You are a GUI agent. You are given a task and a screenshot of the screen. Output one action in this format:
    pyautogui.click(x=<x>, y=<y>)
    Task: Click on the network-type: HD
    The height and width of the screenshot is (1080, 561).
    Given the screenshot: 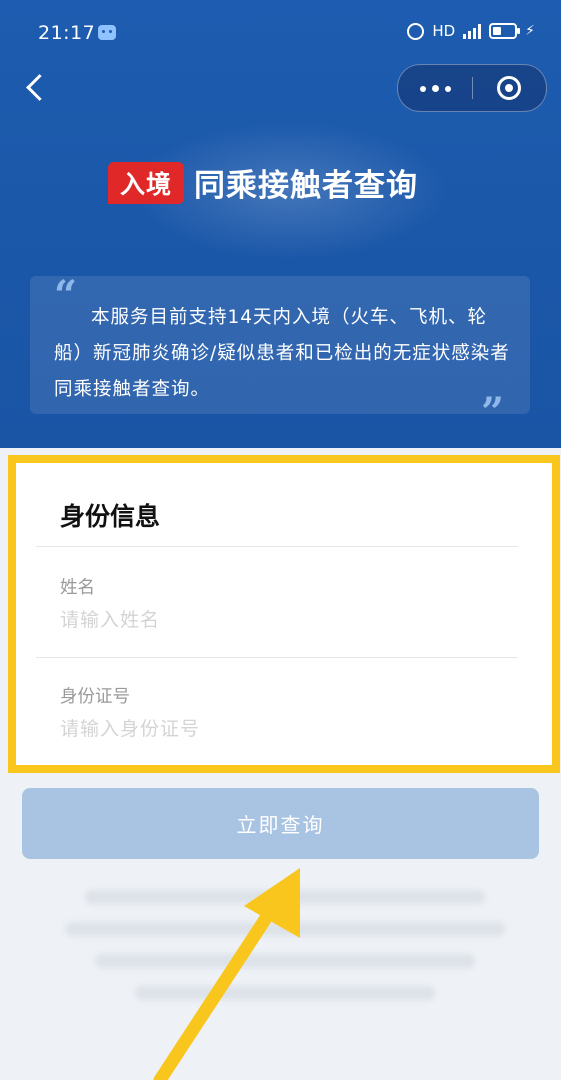 What is the action you would take?
    pyautogui.click(x=444, y=31)
    